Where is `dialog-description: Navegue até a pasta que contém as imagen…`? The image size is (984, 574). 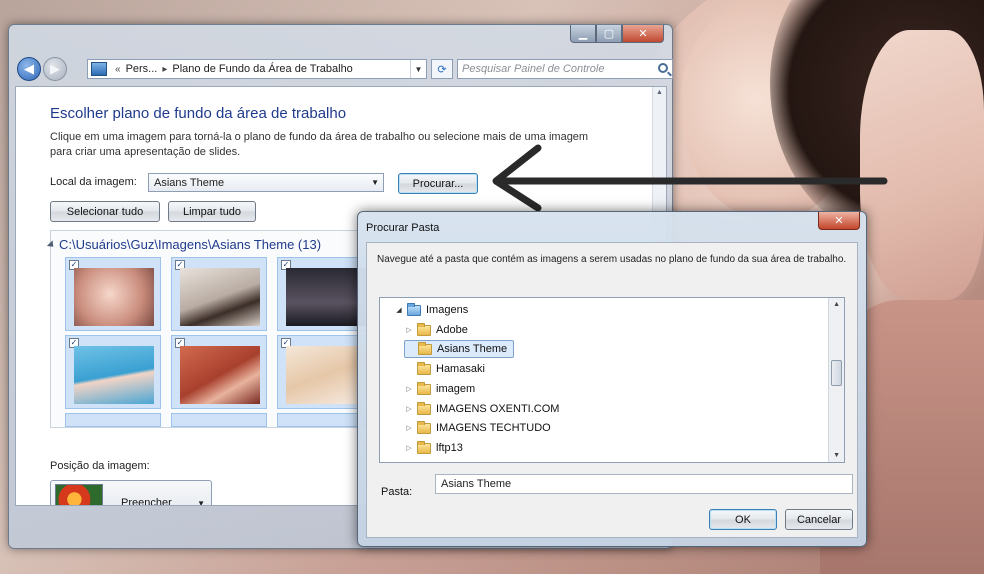
dialog-description: Navegue até a pasta que contém as imagen… is located at coordinates (612, 259).